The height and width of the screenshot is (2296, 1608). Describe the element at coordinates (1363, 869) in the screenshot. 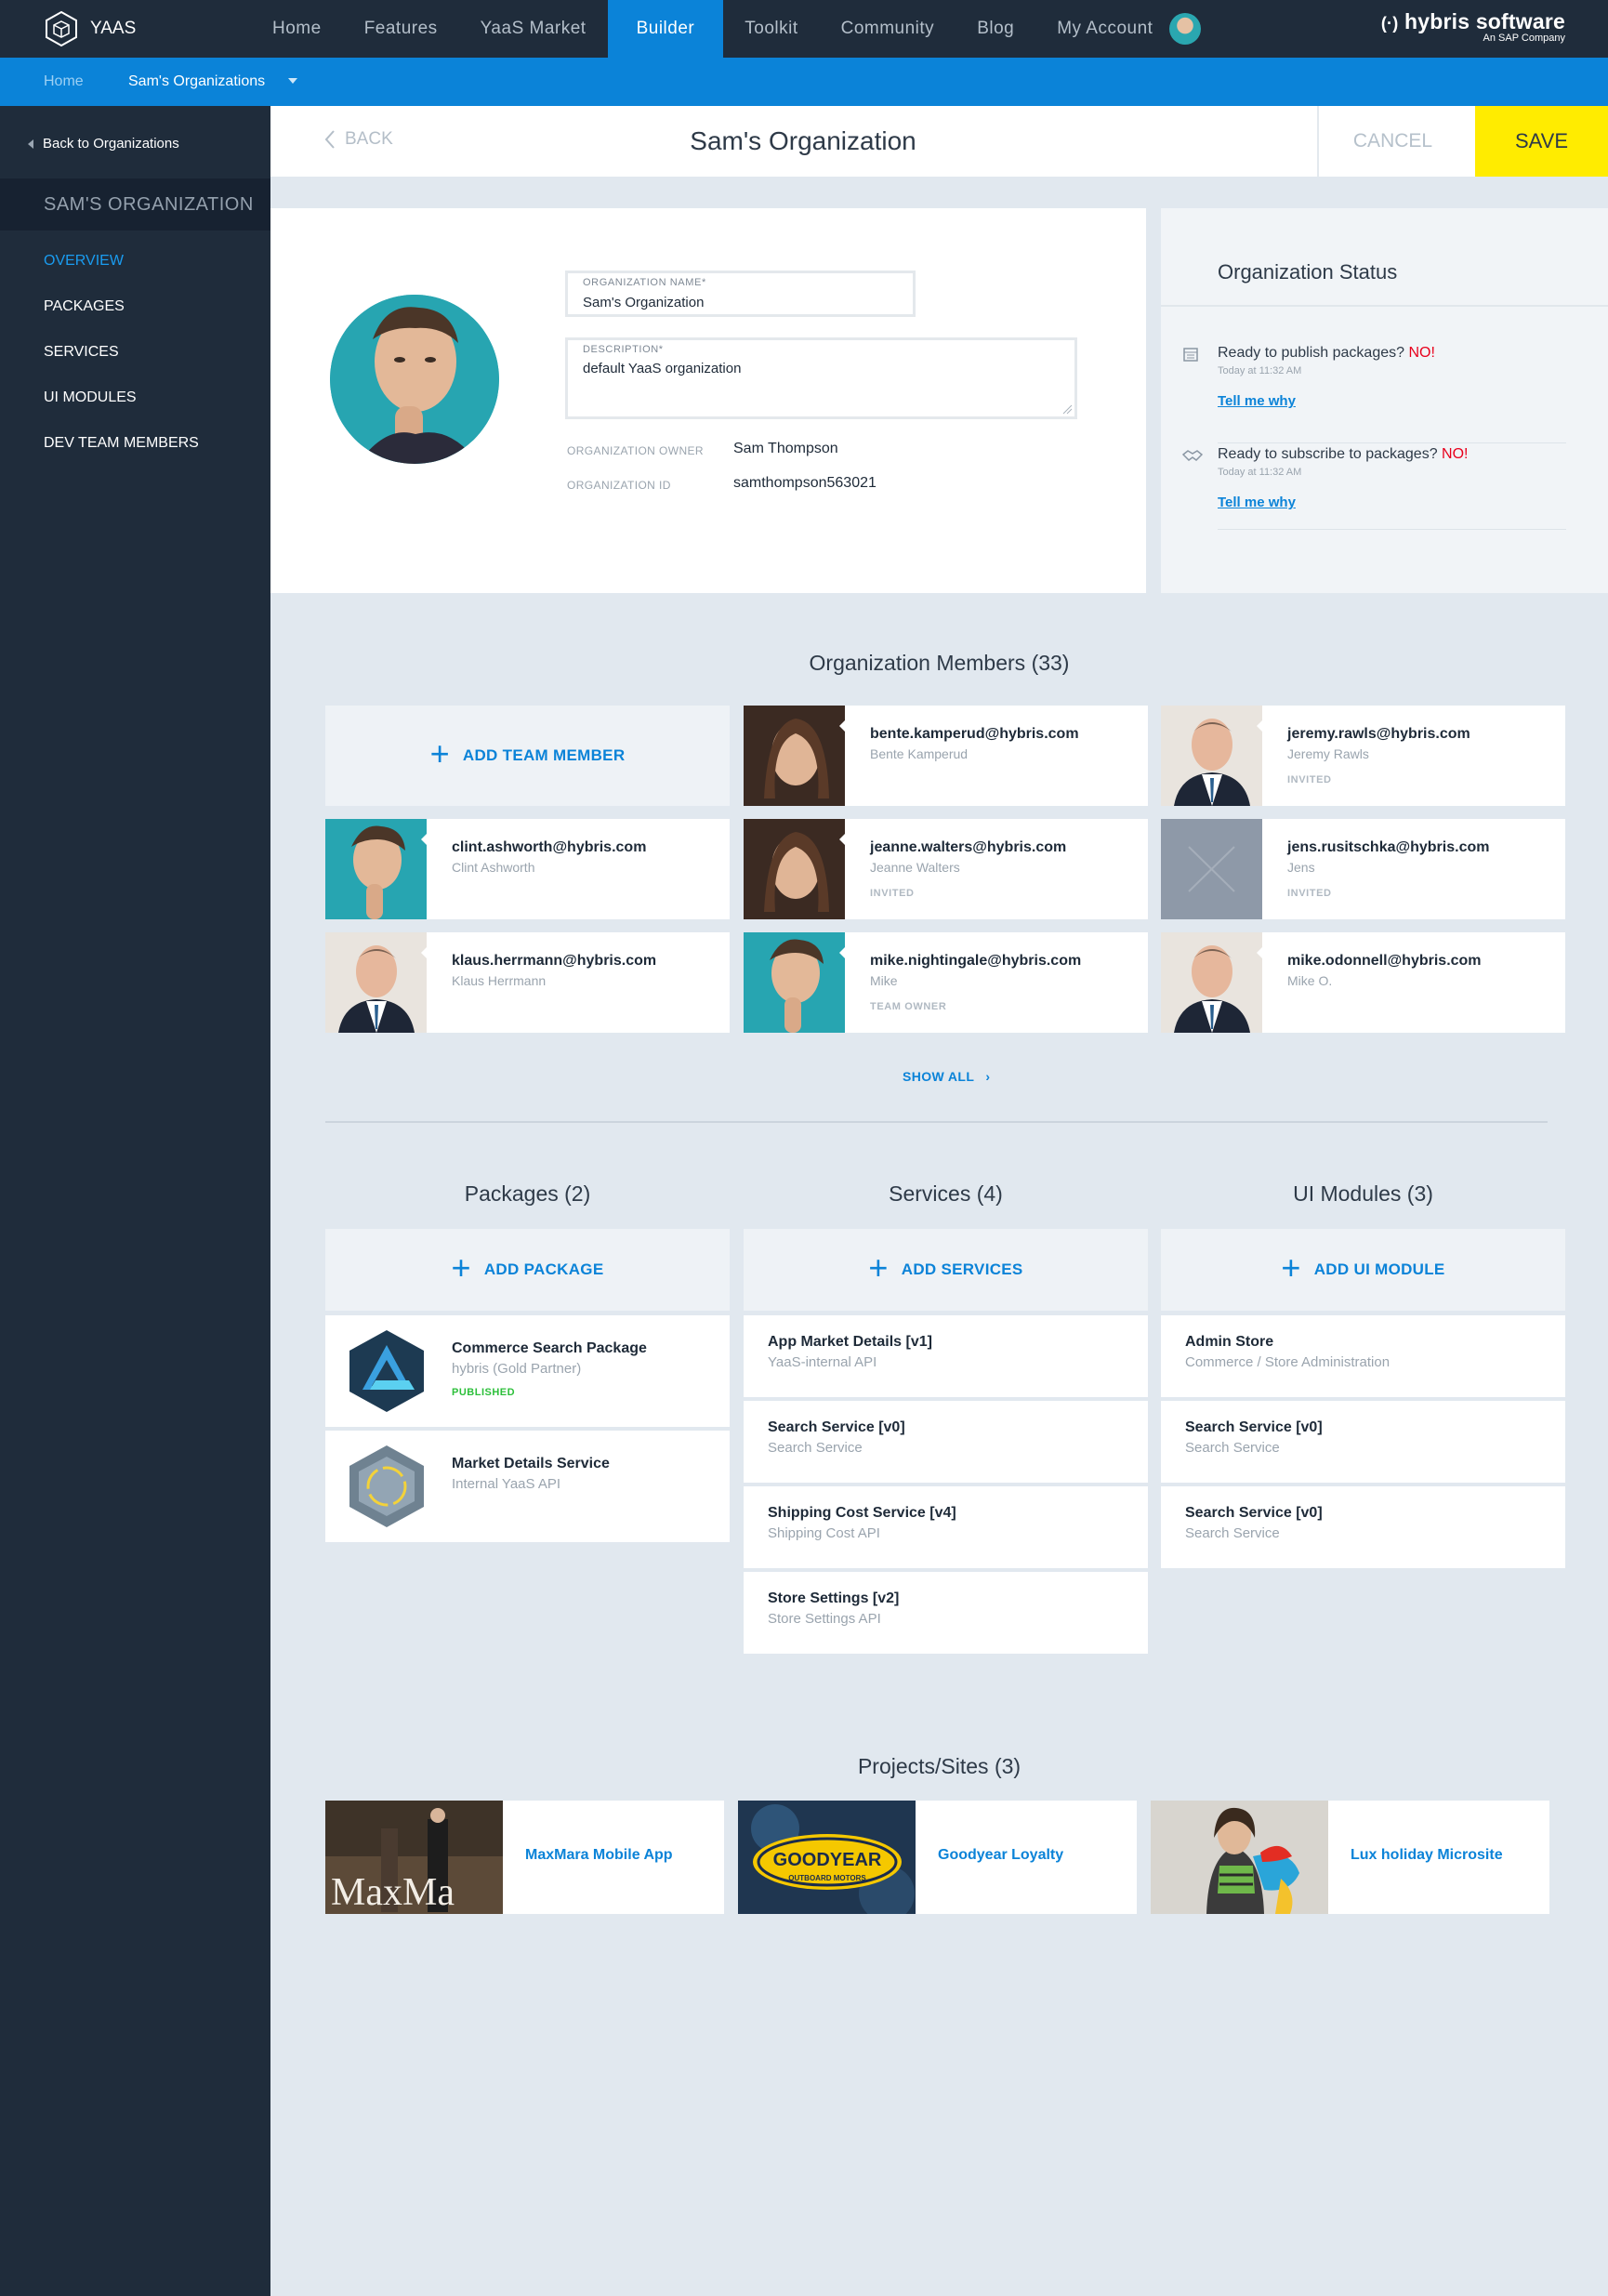

I see `member-card: jens.rusitschka@hybris.com Jens INVITED` at that location.